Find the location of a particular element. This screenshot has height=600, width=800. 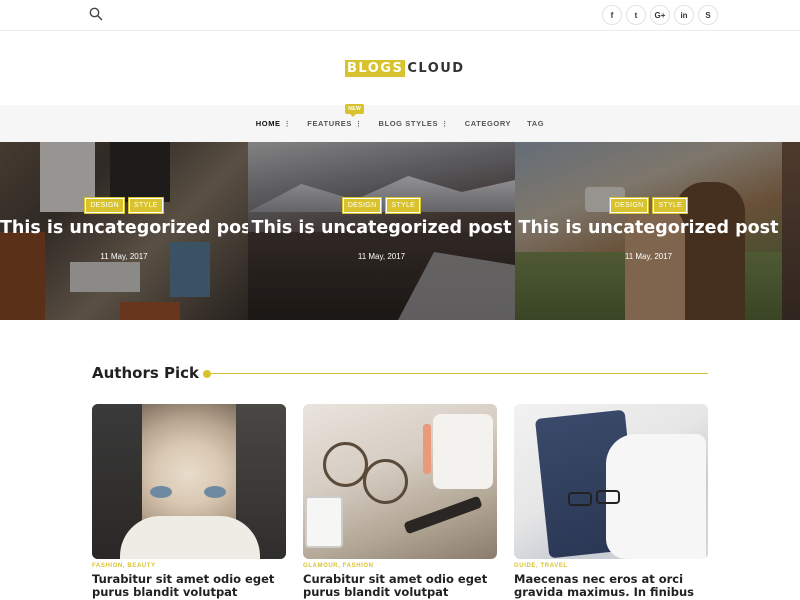

social-links: f t G+ in S is located at coordinates (660, 15).